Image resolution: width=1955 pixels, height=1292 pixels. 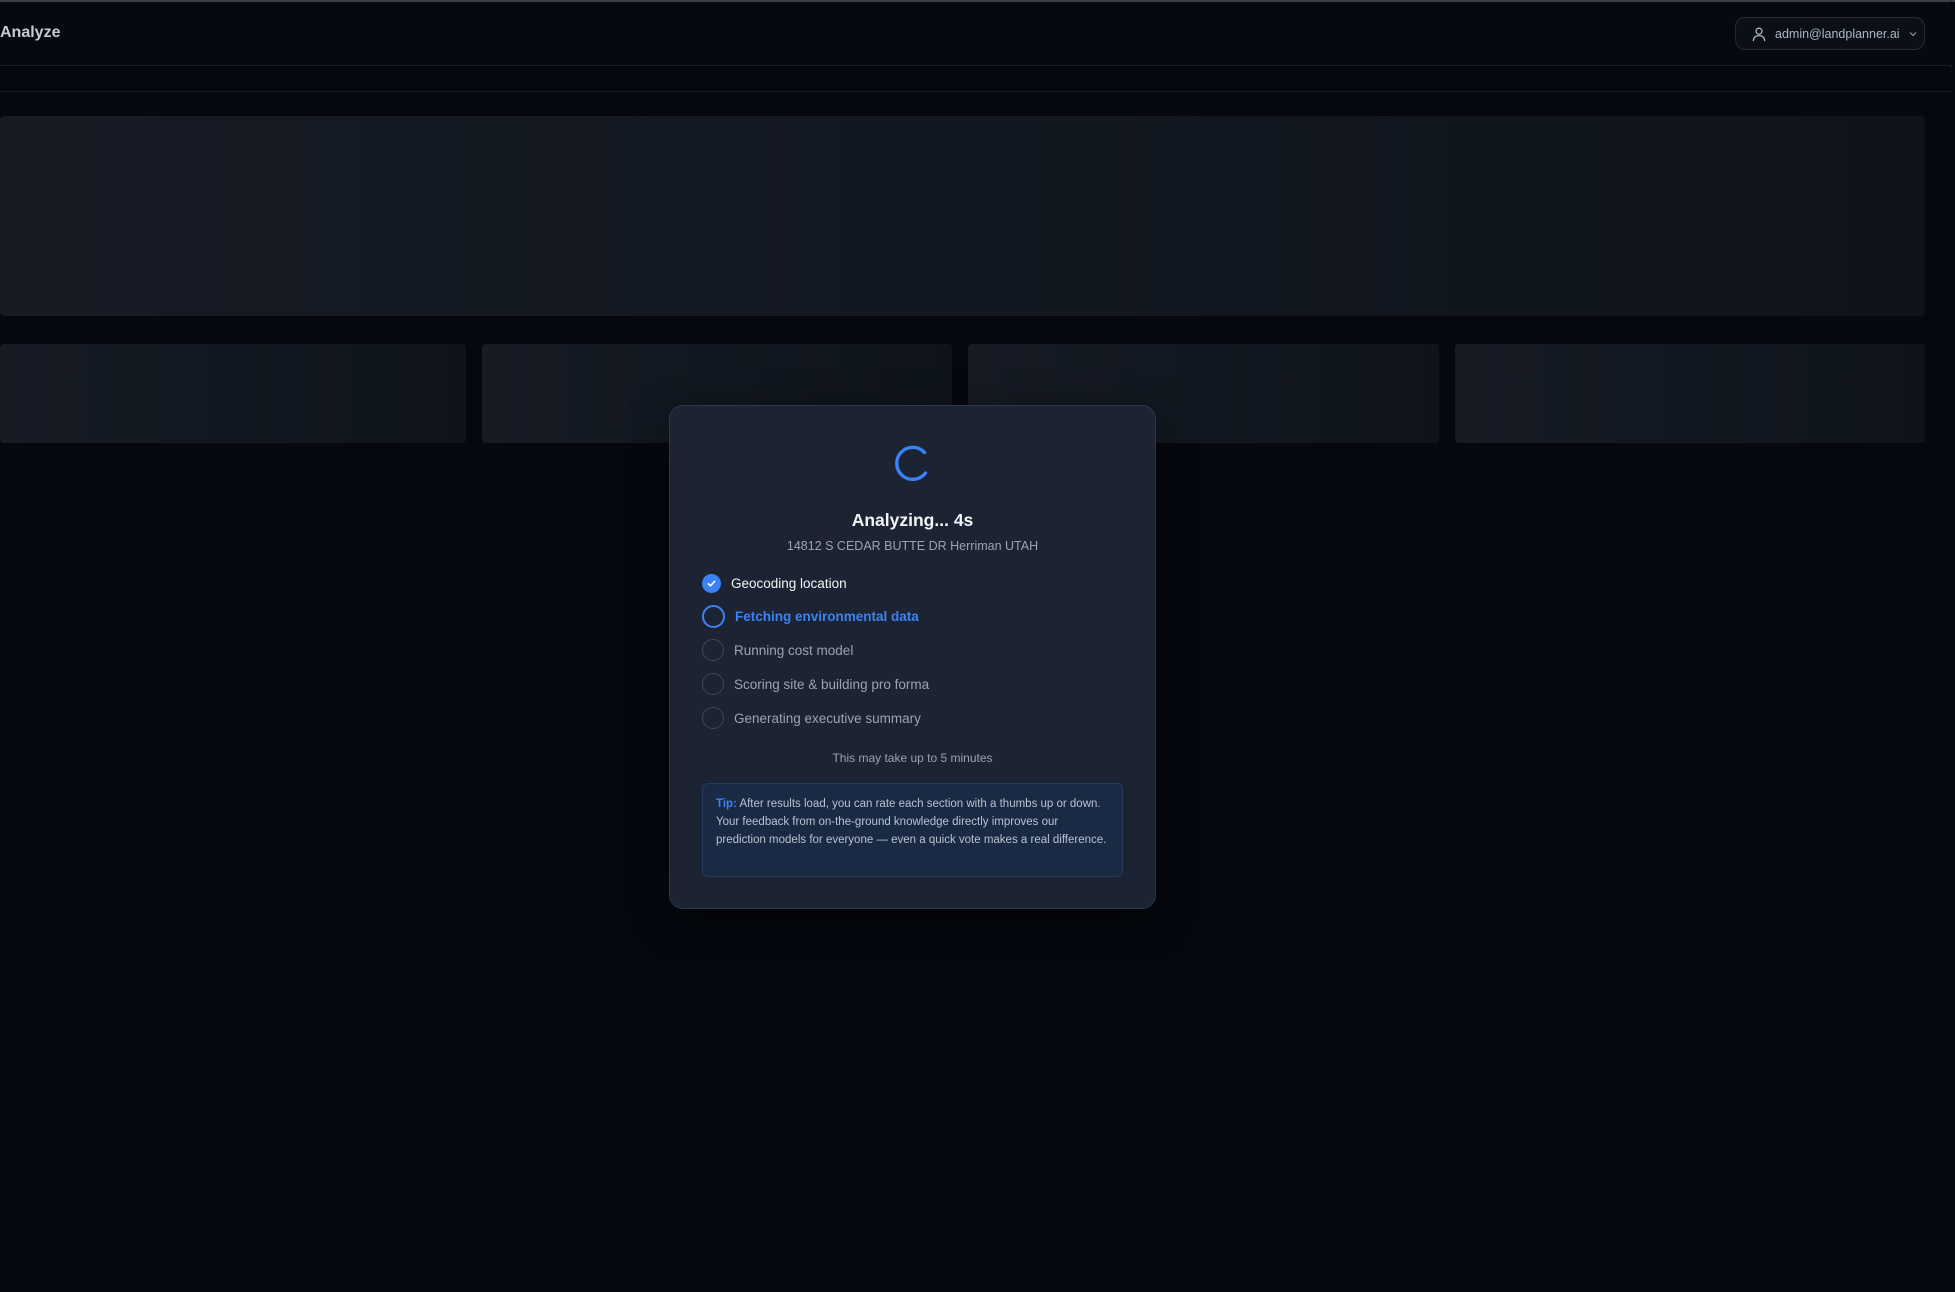 I want to click on page-title: Analyze, so click(x=30, y=32).